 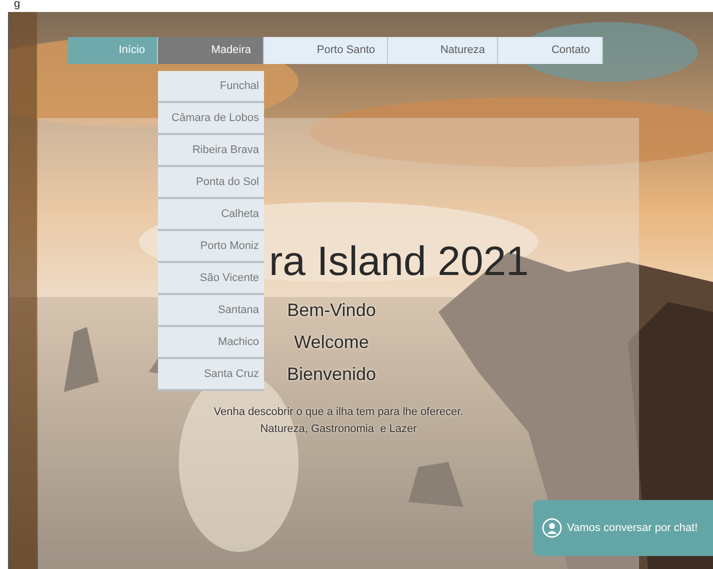 What do you see at coordinates (399, 261) in the screenshot?
I see `page-title: ra Island 2021` at bounding box center [399, 261].